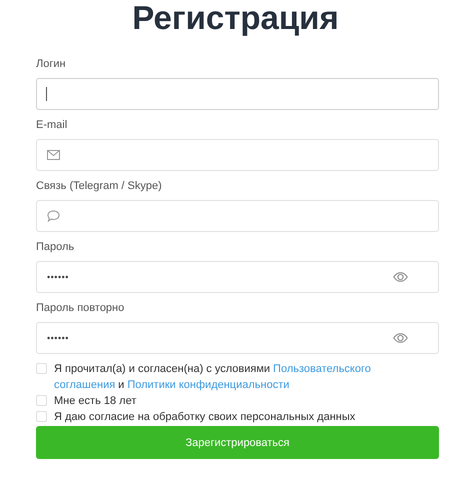 The width and height of the screenshot is (471, 486). Describe the element at coordinates (95, 401) in the screenshot. I see `checkbox-label: Мне есть 18 лет` at that location.